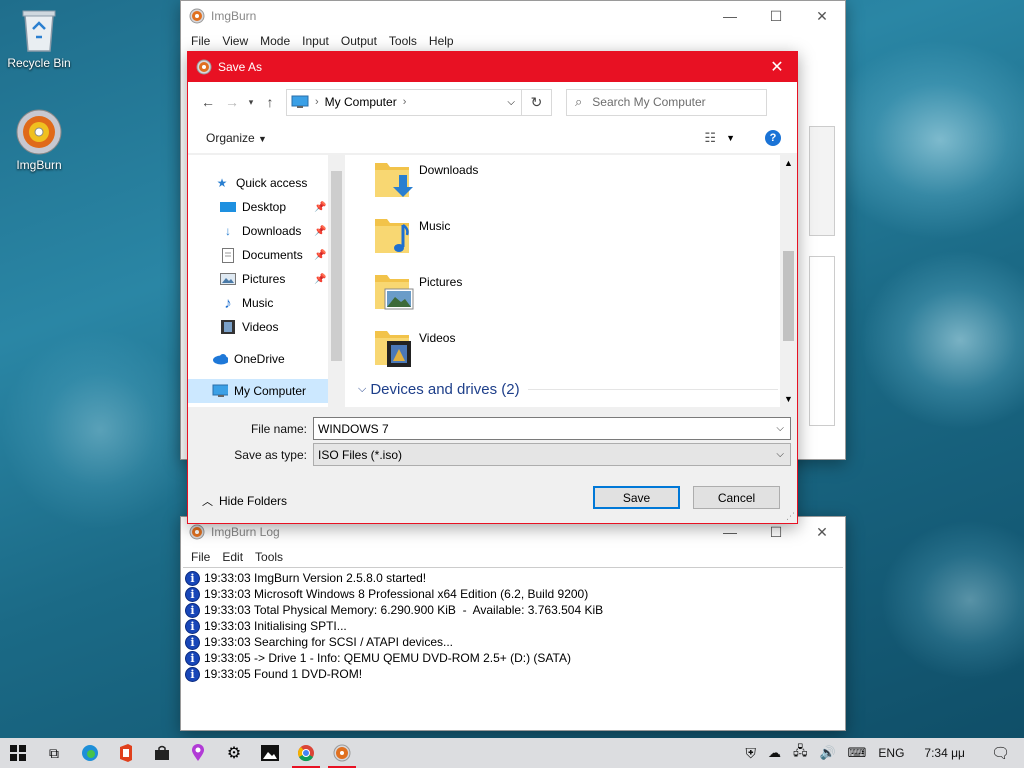  Describe the element at coordinates (261, 183) in the screenshot. I see `nav-item-quick-access: ★ Quick access` at that location.